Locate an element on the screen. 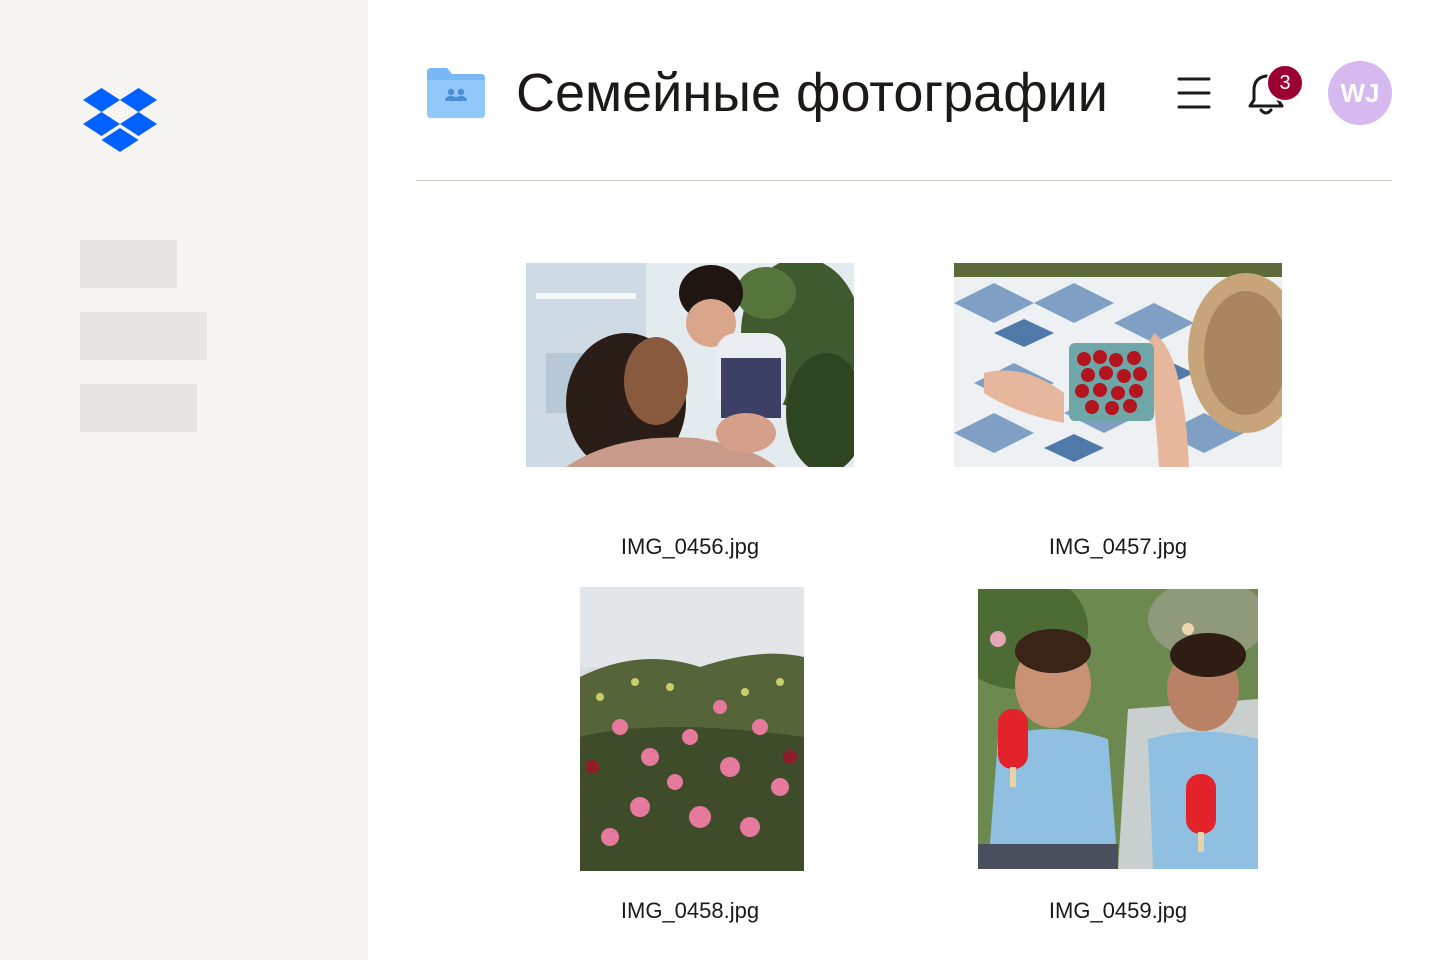 This screenshot has height=960, width=1440. notifications-button: 3 is located at coordinates (1273, 93).